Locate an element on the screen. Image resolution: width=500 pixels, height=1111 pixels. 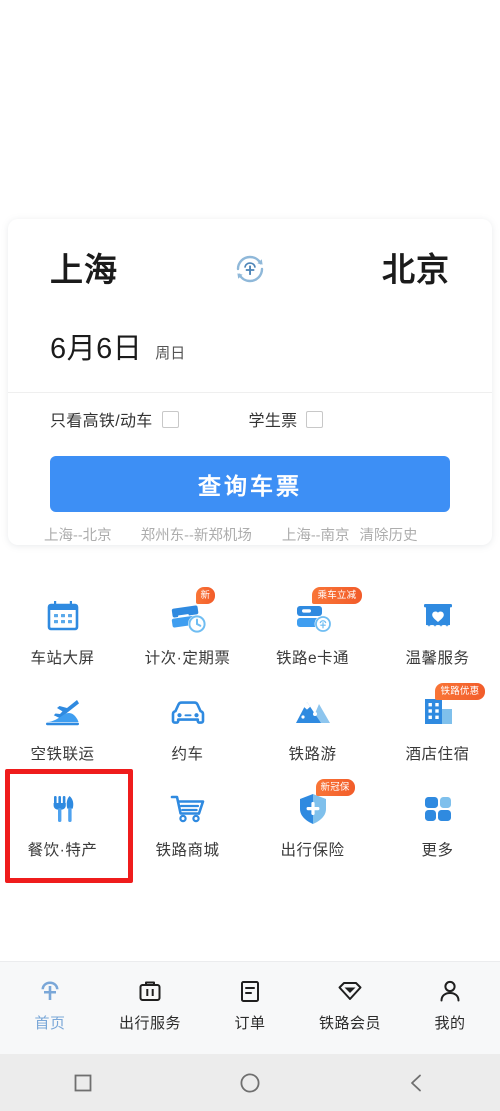
service-item-hotel: 铁路优惠 酒店住宿 is located at coordinates (437, 728).